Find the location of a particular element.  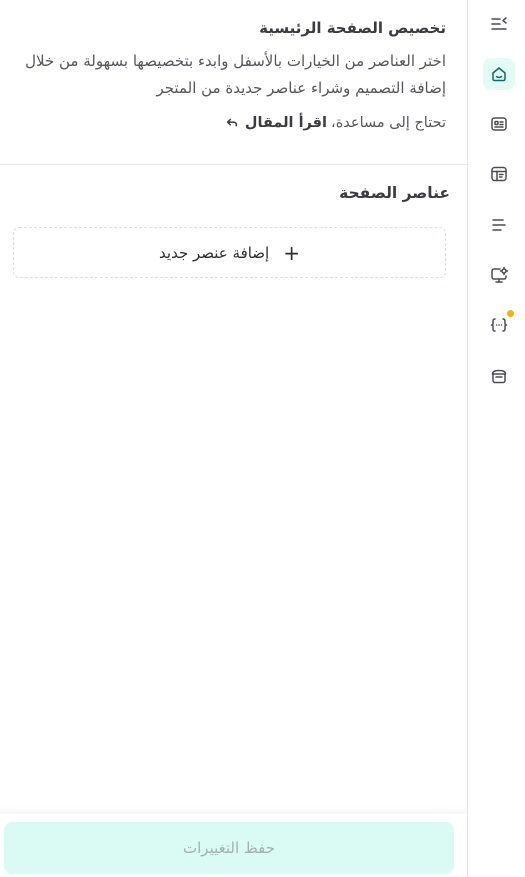

add-element-button: + إضافة عنصر جديد is located at coordinates (229, 252).